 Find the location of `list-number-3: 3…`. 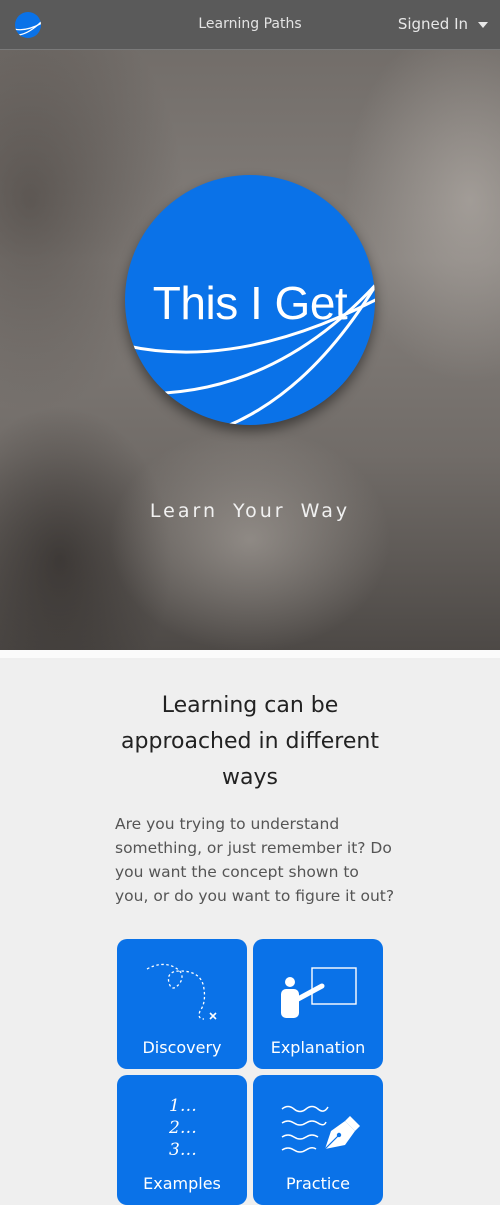

list-number-3: 3… is located at coordinates (183, 1150).